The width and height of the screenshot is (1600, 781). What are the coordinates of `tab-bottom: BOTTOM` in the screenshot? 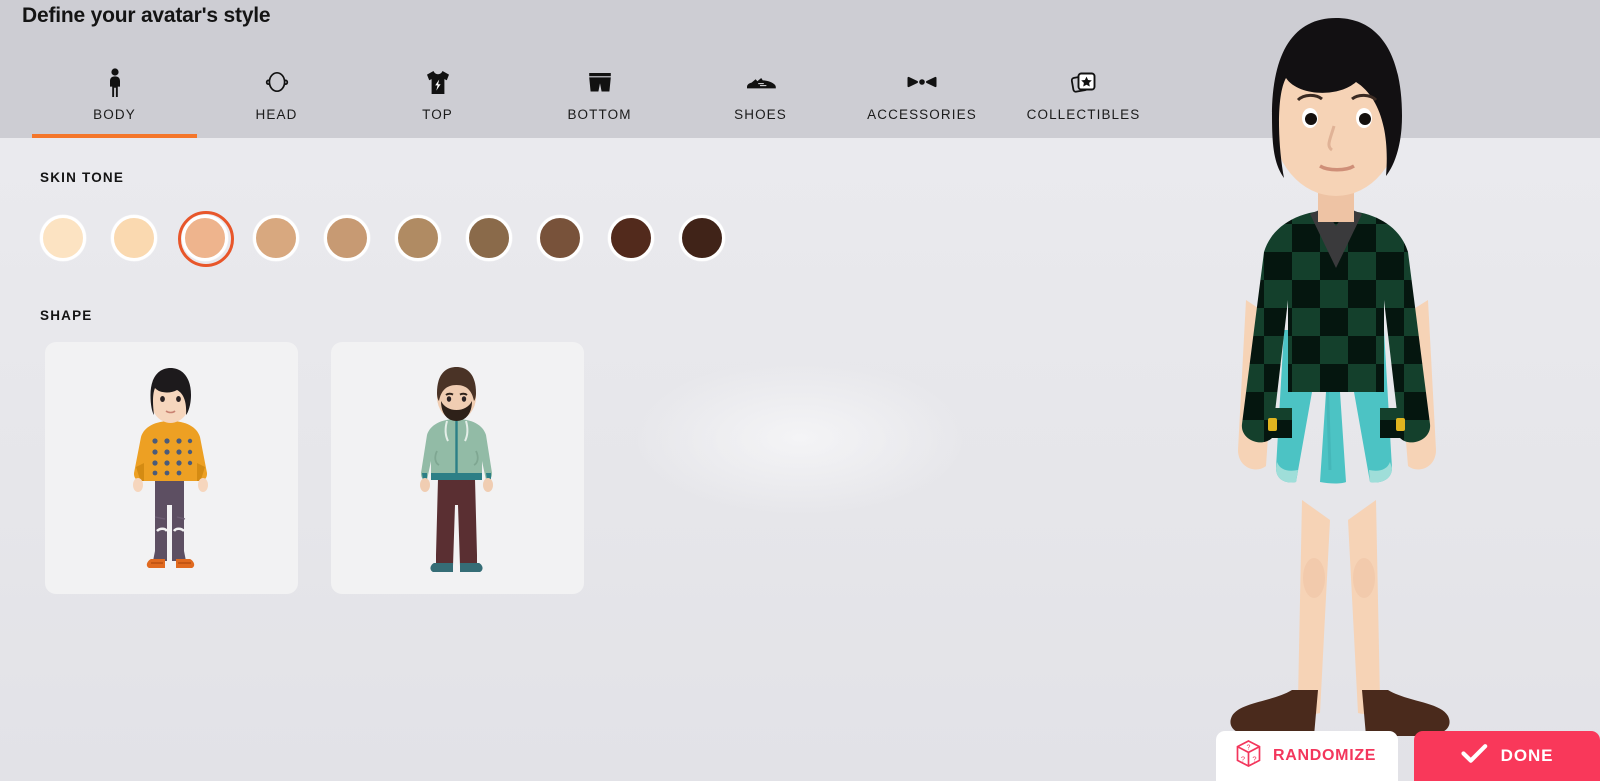 It's located at (599, 96).